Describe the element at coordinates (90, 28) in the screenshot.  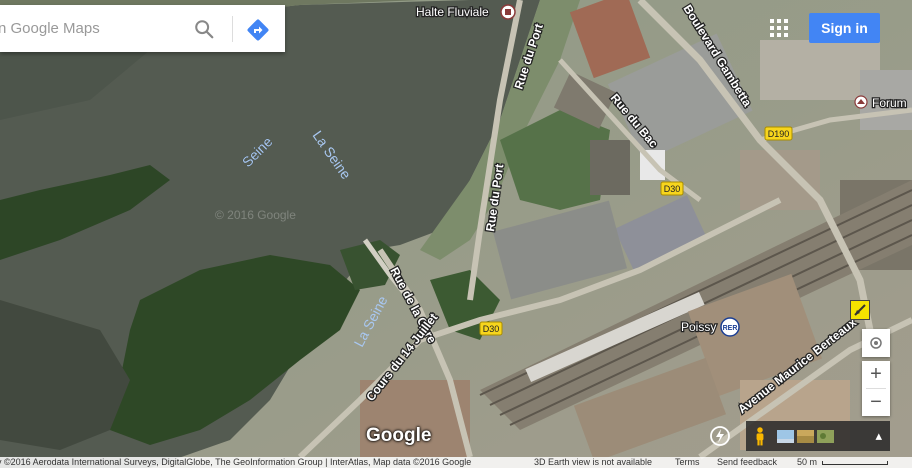
I see `search-input` at that location.